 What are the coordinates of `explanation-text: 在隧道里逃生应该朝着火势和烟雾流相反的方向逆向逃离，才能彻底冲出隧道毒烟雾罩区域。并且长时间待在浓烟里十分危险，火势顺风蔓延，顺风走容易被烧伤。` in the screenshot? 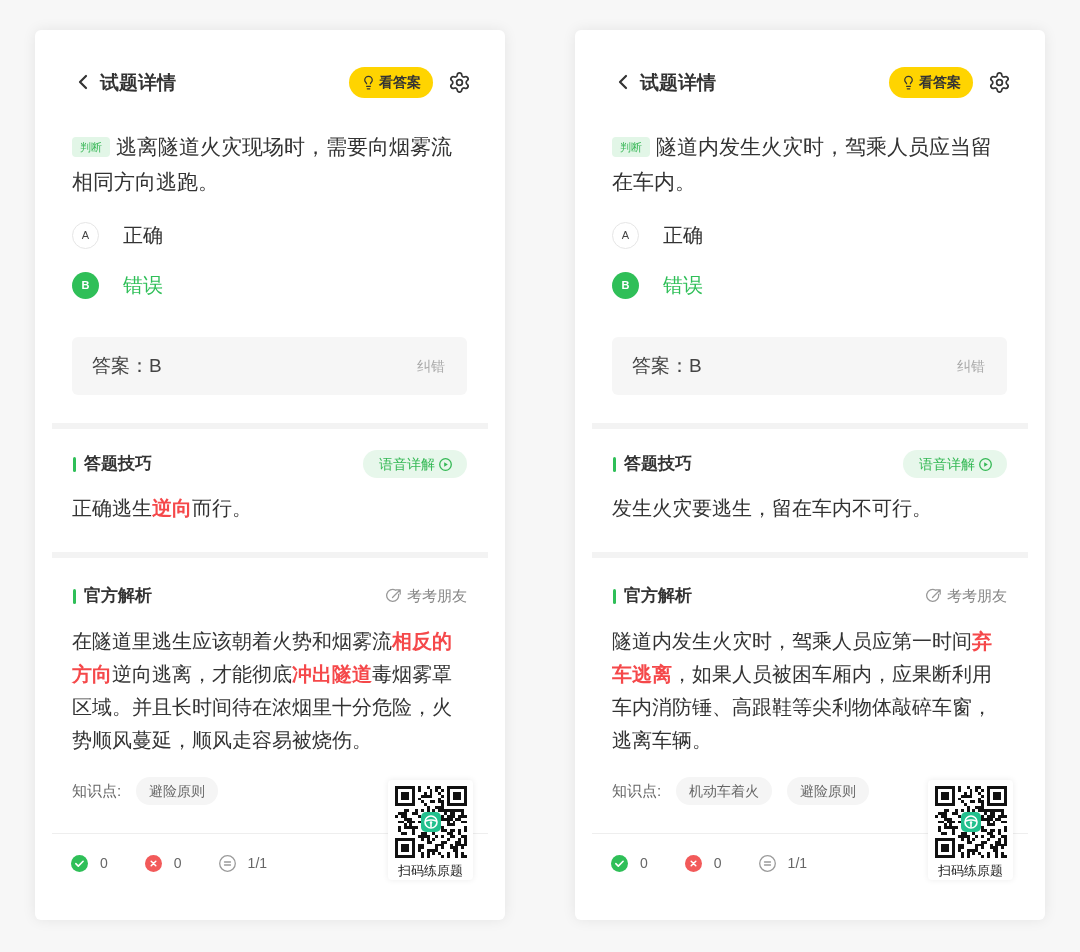 It's located at (262, 690).